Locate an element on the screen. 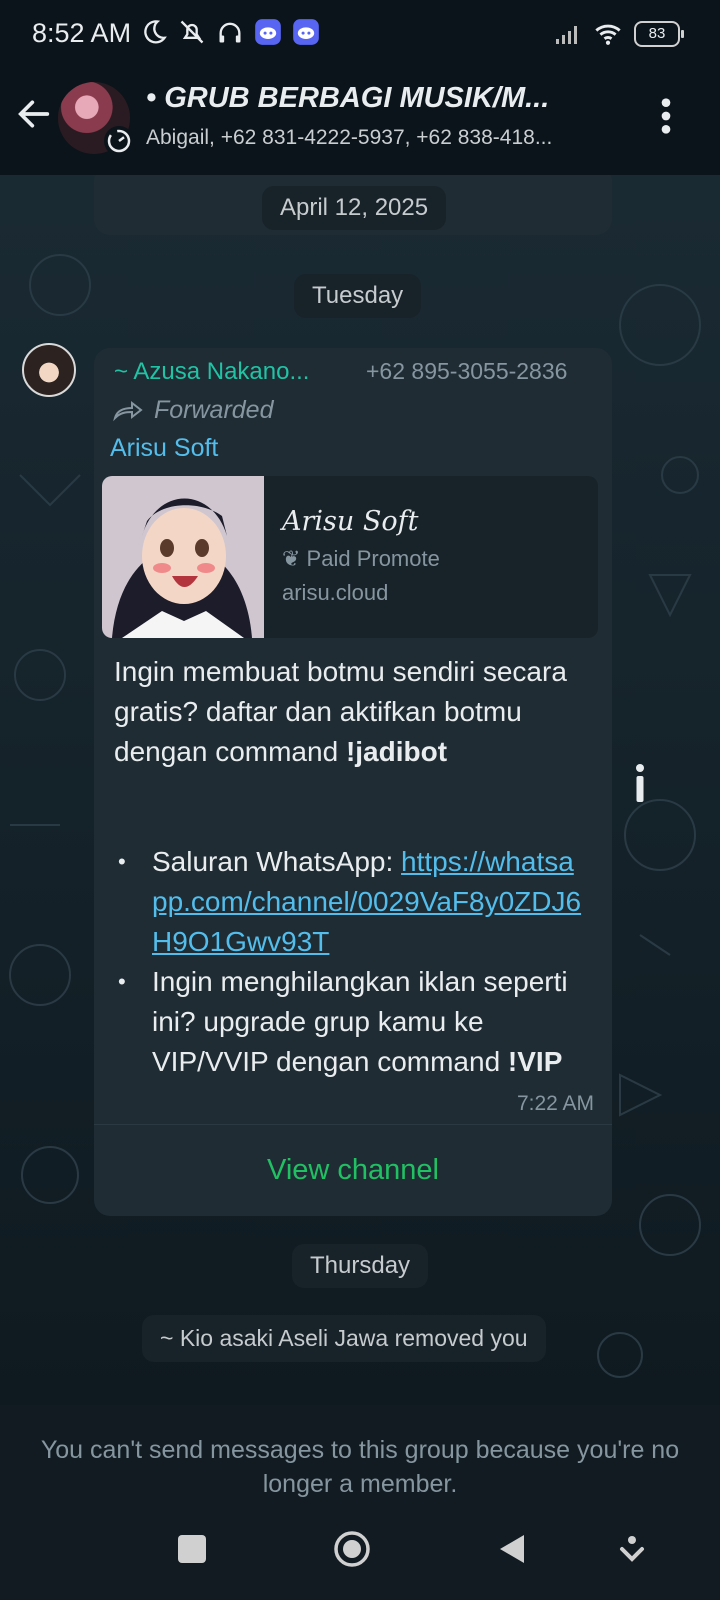 This screenshot has height=1600, width=720. headphones-icon is located at coordinates (230, 32).